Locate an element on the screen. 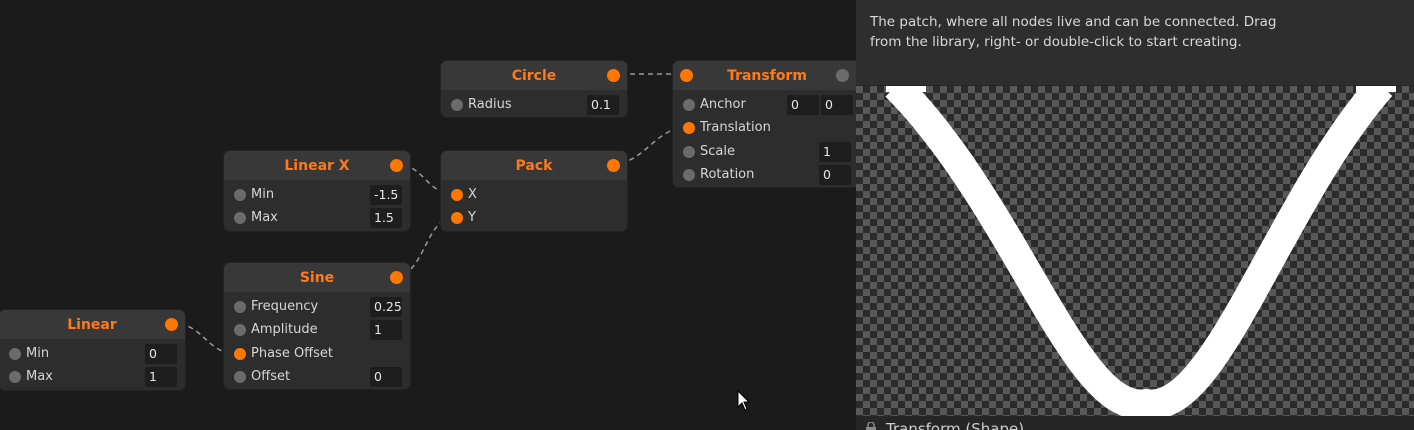  node-title: Circle is located at coordinates (534, 75).